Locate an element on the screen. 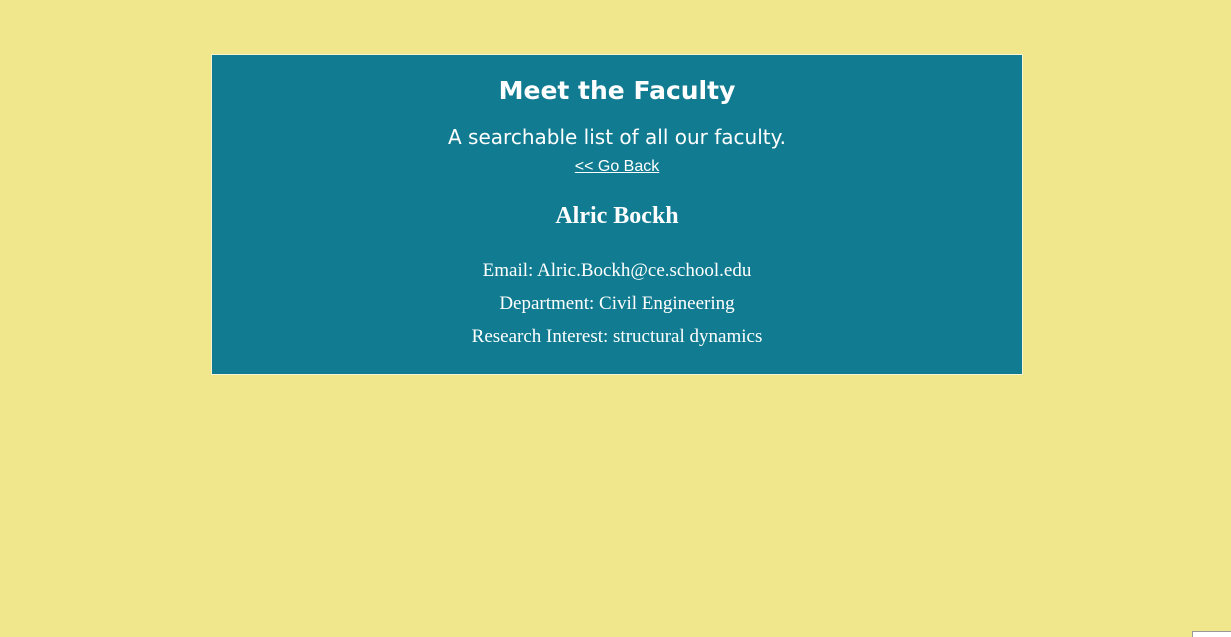 This screenshot has width=1231, height=637. page-subtitle: A searchable list of all our faculty. is located at coordinates (617, 137).